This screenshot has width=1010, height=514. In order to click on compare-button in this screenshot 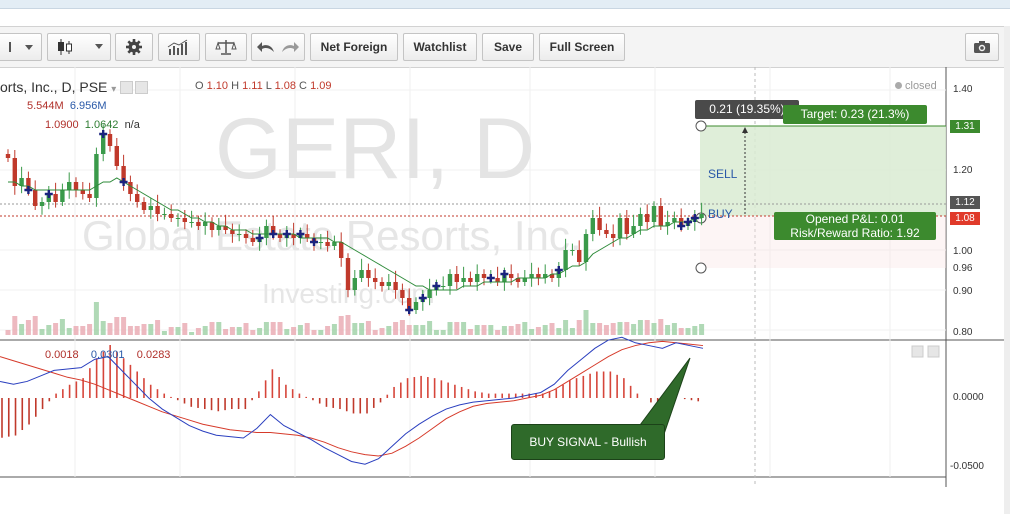, I will do `click(226, 47)`.